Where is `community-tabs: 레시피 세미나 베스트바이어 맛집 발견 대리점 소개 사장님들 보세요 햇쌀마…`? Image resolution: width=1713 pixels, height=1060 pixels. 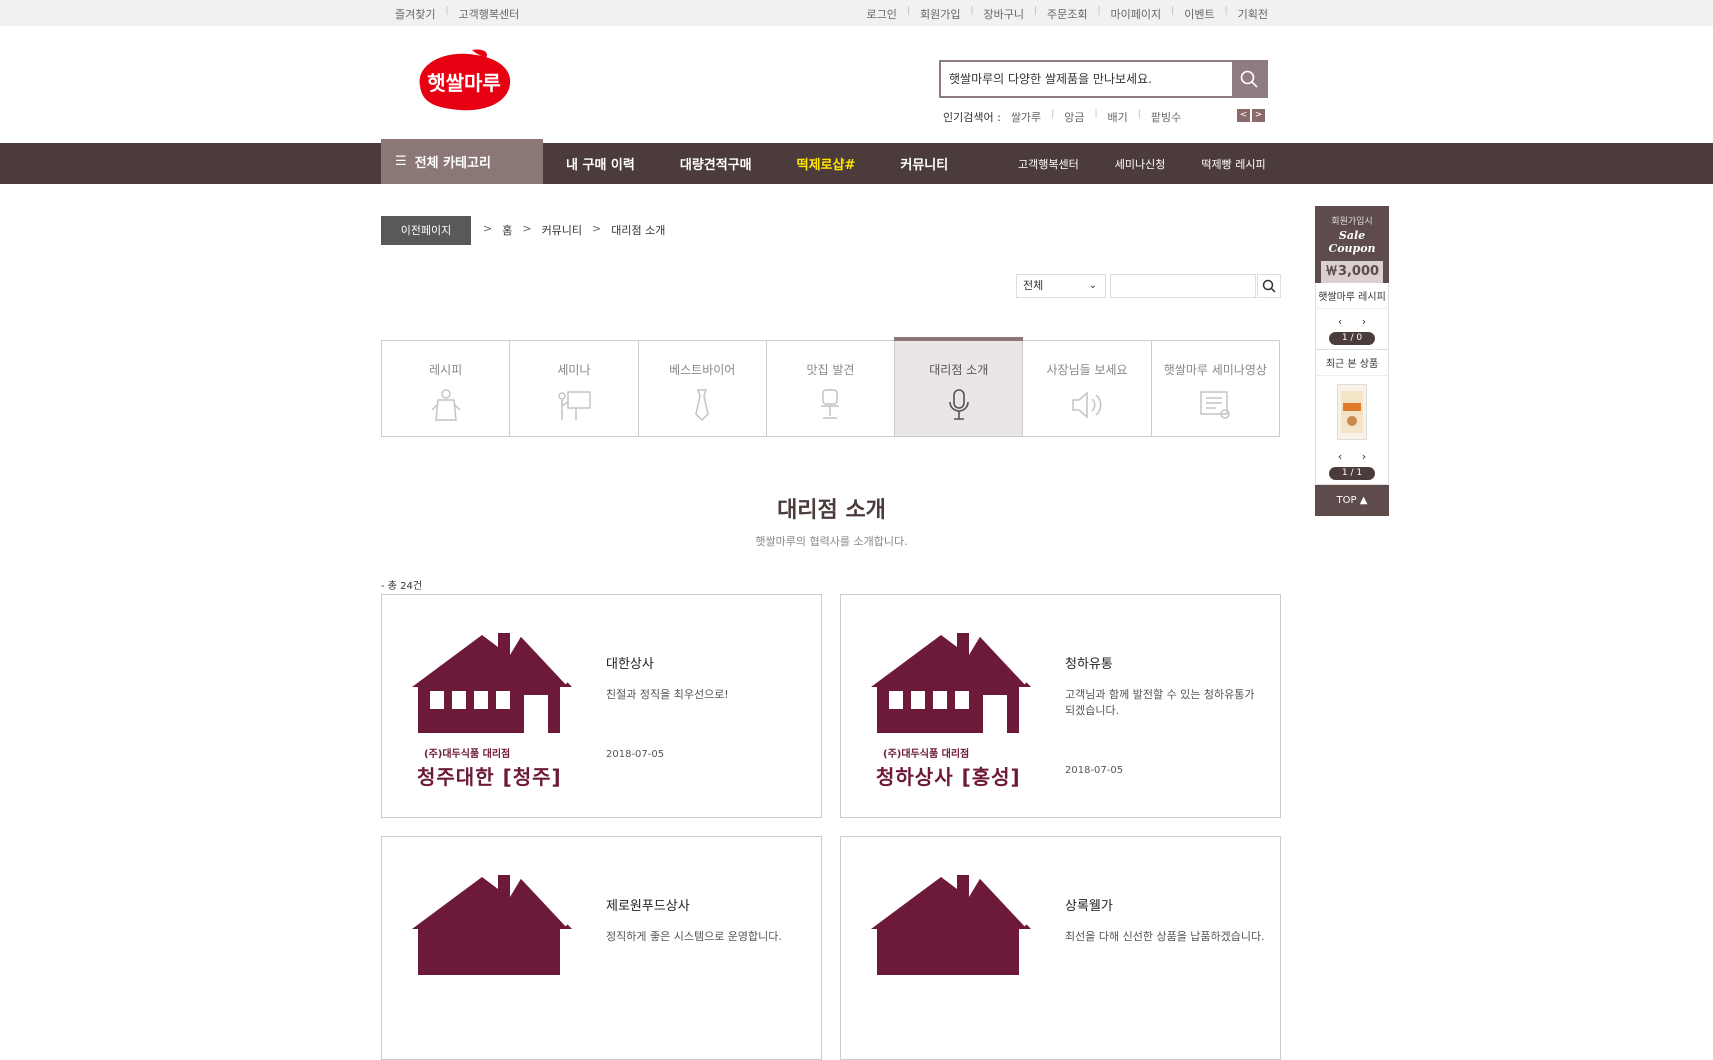 community-tabs: 레시피 세미나 베스트바이어 맛집 발견 대리점 소개 사장님들 보세요 햇쌀마… is located at coordinates (830, 387).